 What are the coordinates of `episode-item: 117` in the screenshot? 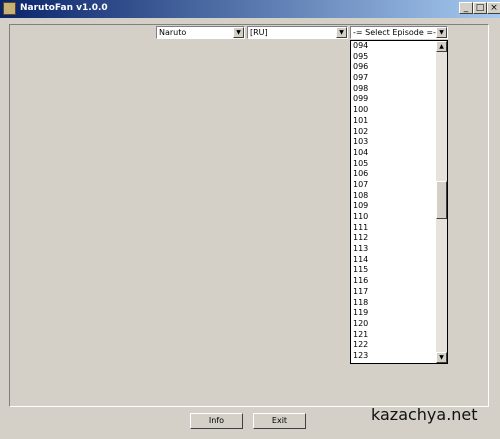 It's located at (393, 292).